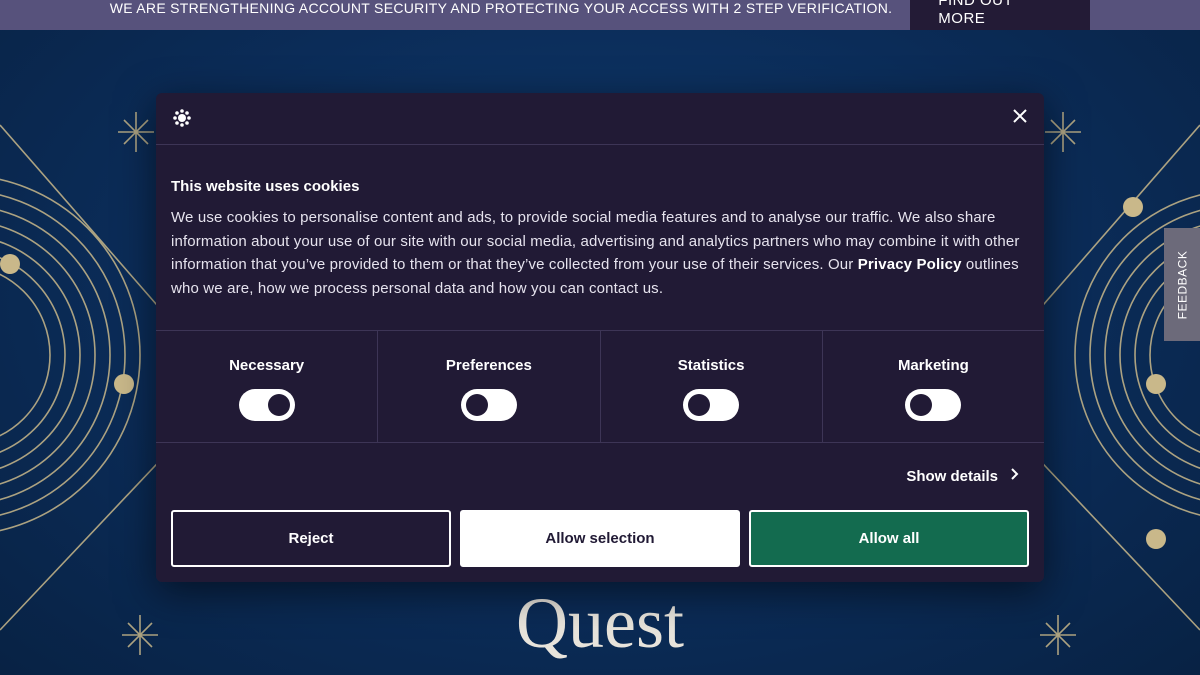 This screenshot has width=1200, height=675. I want to click on statistics-toggle, so click(711, 405).